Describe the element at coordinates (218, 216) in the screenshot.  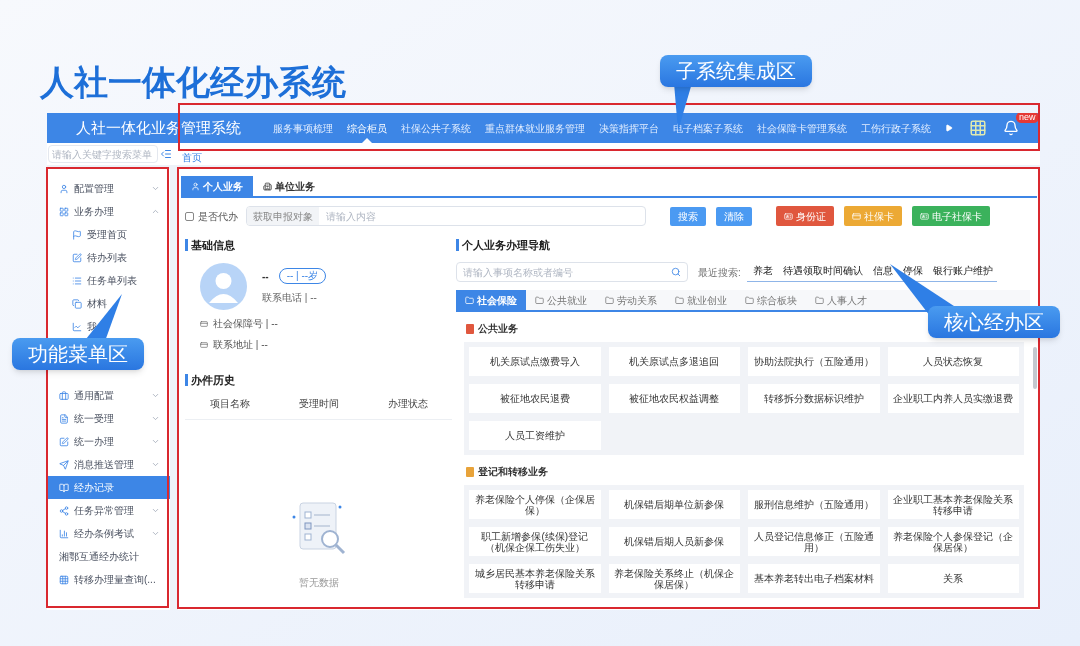
I see `checkbox-label: 是否代办` at that location.